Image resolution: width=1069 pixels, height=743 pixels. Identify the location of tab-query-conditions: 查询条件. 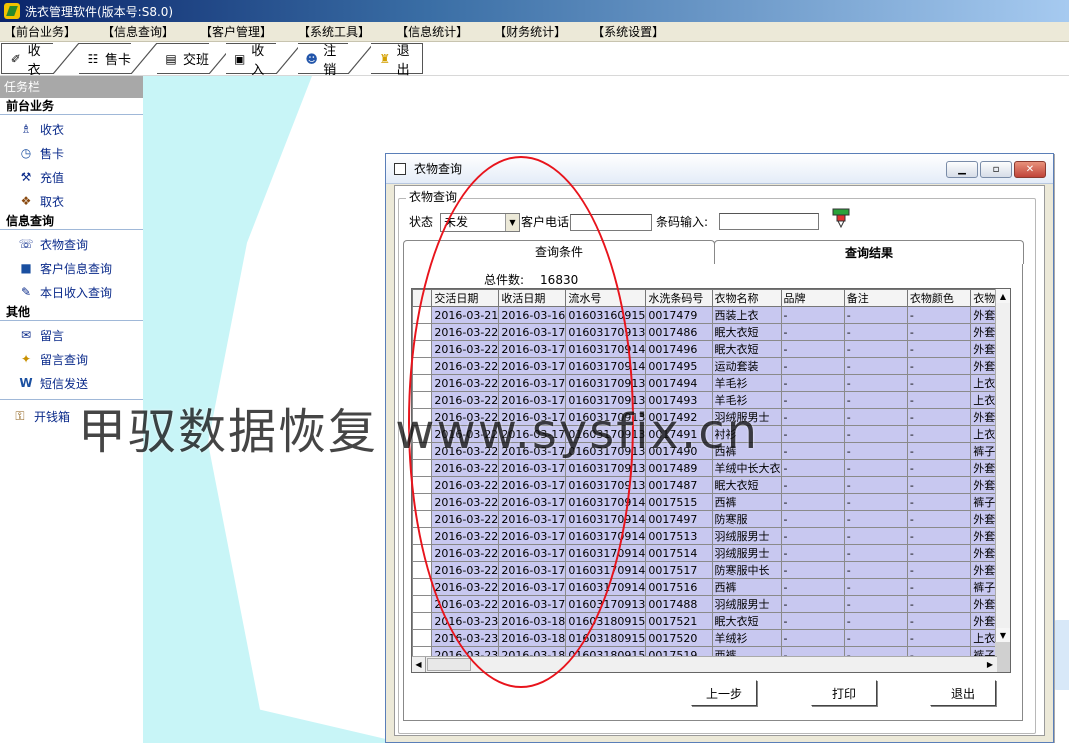
(559, 251).